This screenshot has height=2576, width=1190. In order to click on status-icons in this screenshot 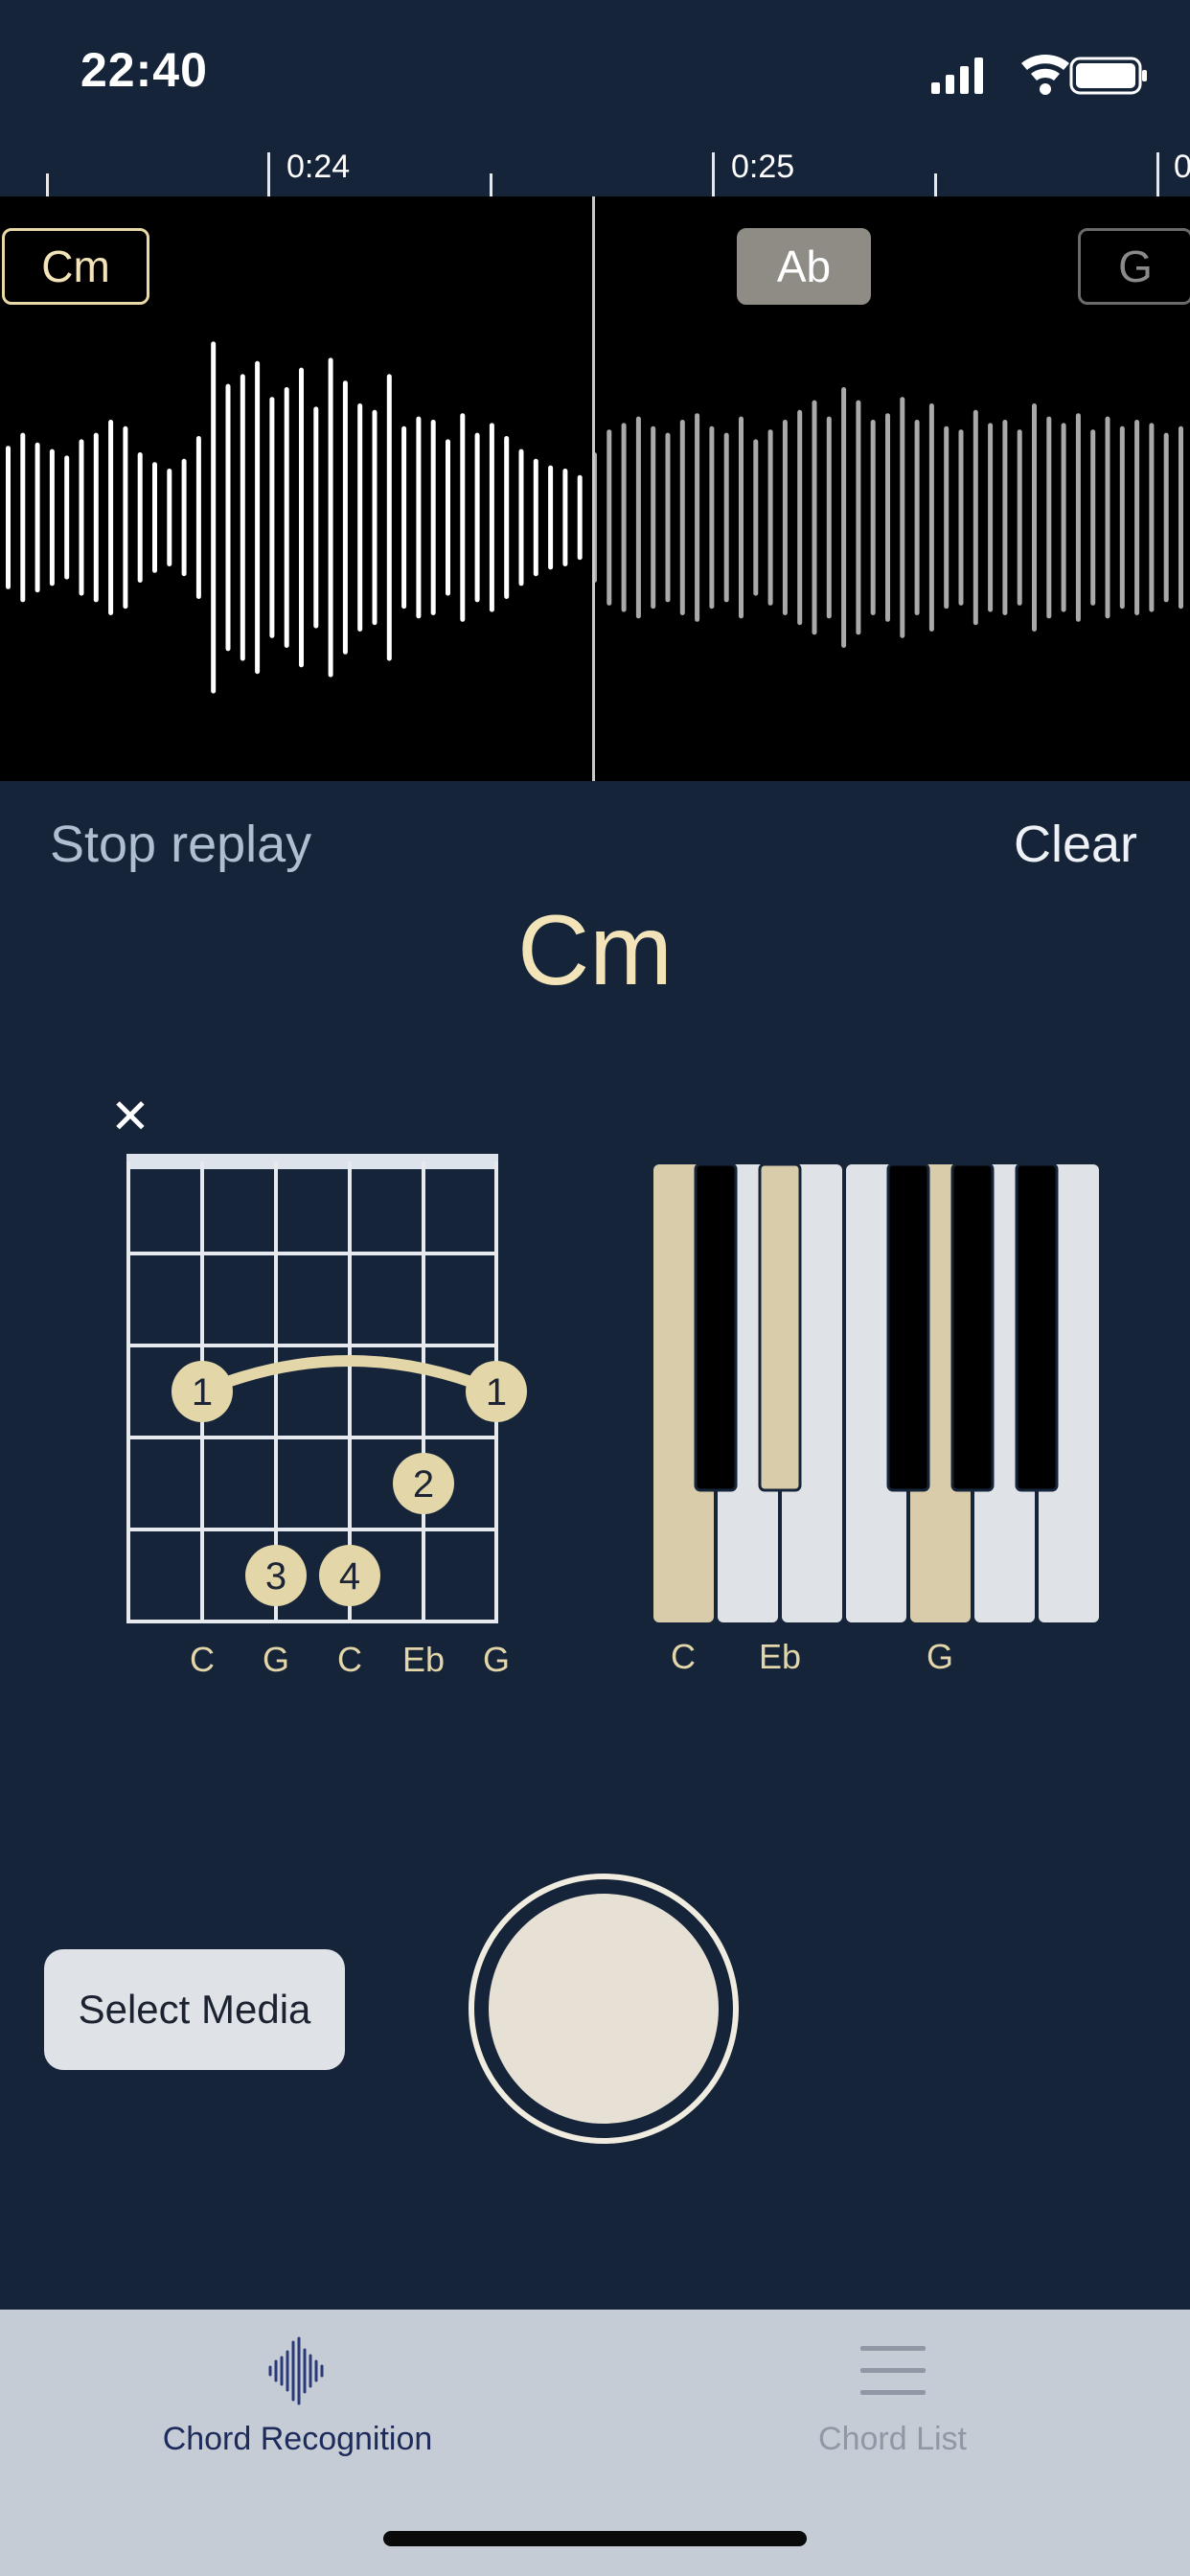, I will do `click(1039, 75)`.